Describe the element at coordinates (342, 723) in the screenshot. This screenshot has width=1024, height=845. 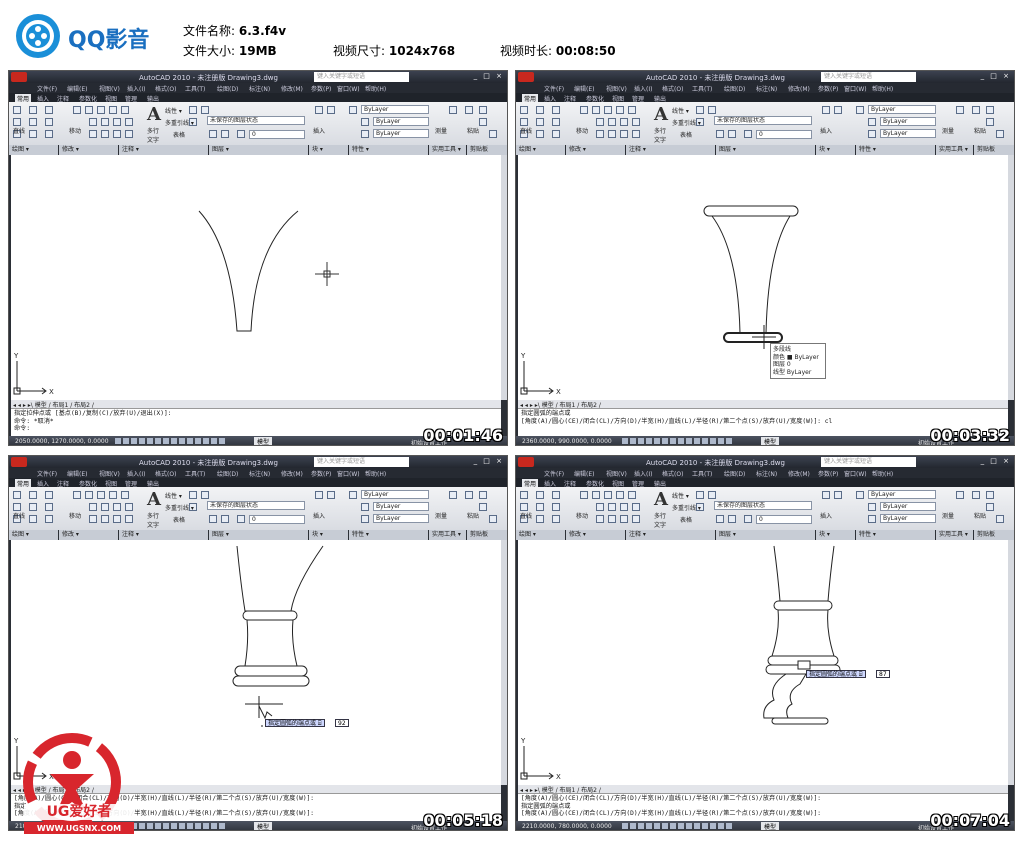
I see `dynamic-input-value: 92` at that location.